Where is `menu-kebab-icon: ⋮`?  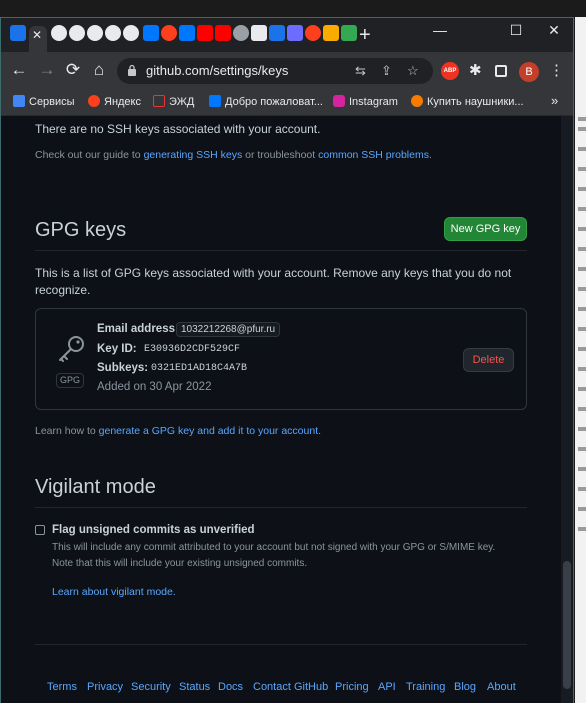
menu-kebab-icon: ⋮ is located at coordinates (556, 71).